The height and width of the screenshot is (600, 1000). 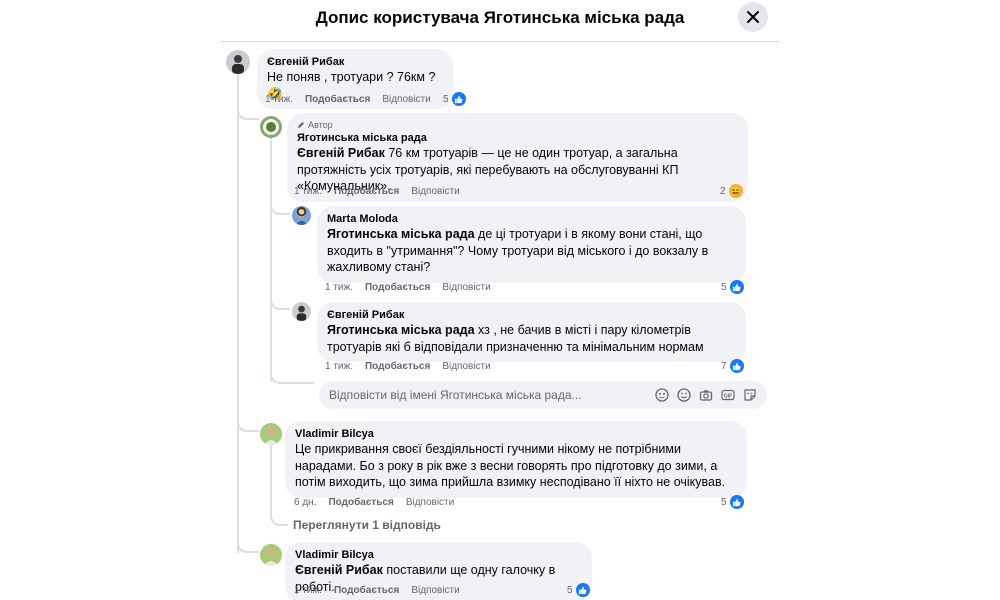 I want to click on input-icons: GIF, so click(x=706, y=395).